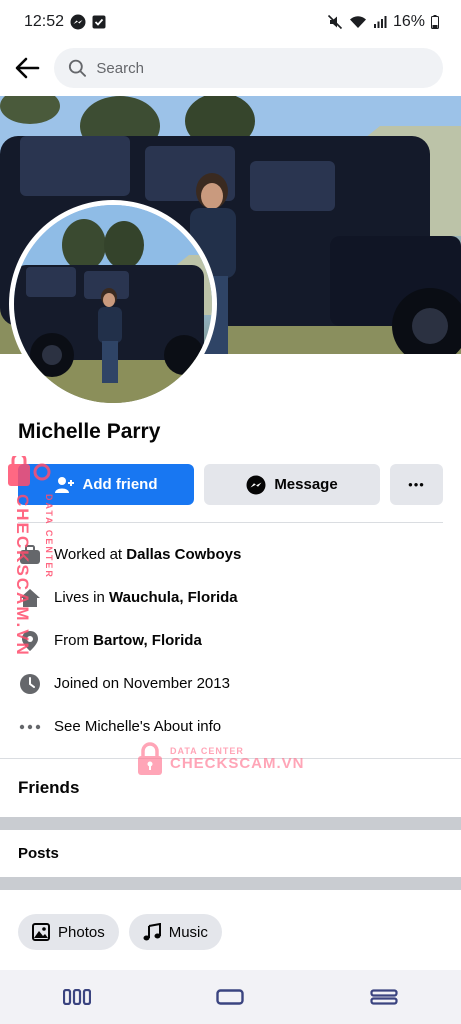 This screenshot has width=461, height=1024. I want to click on status-right: 16%, so click(383, 22).